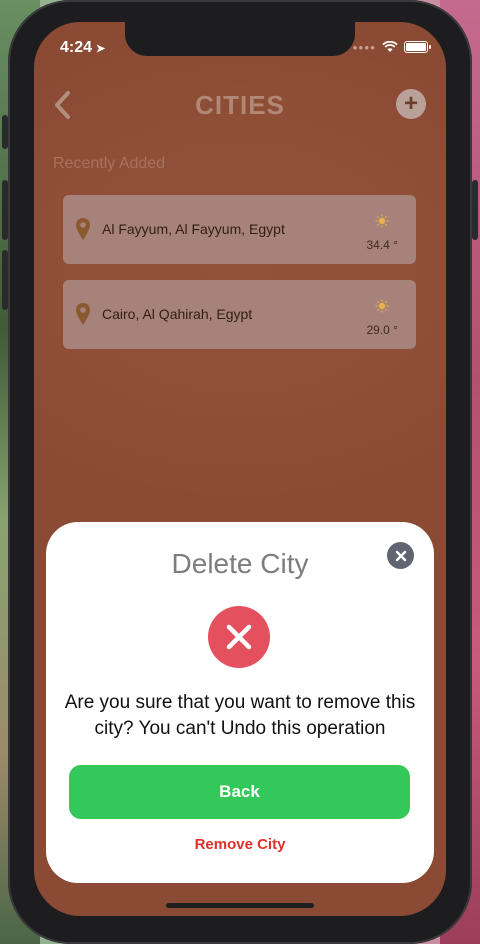  What do you see at coordinates (5, 132) in the screenshot?
I see `mute-switch` at bounding box center [5, 132].